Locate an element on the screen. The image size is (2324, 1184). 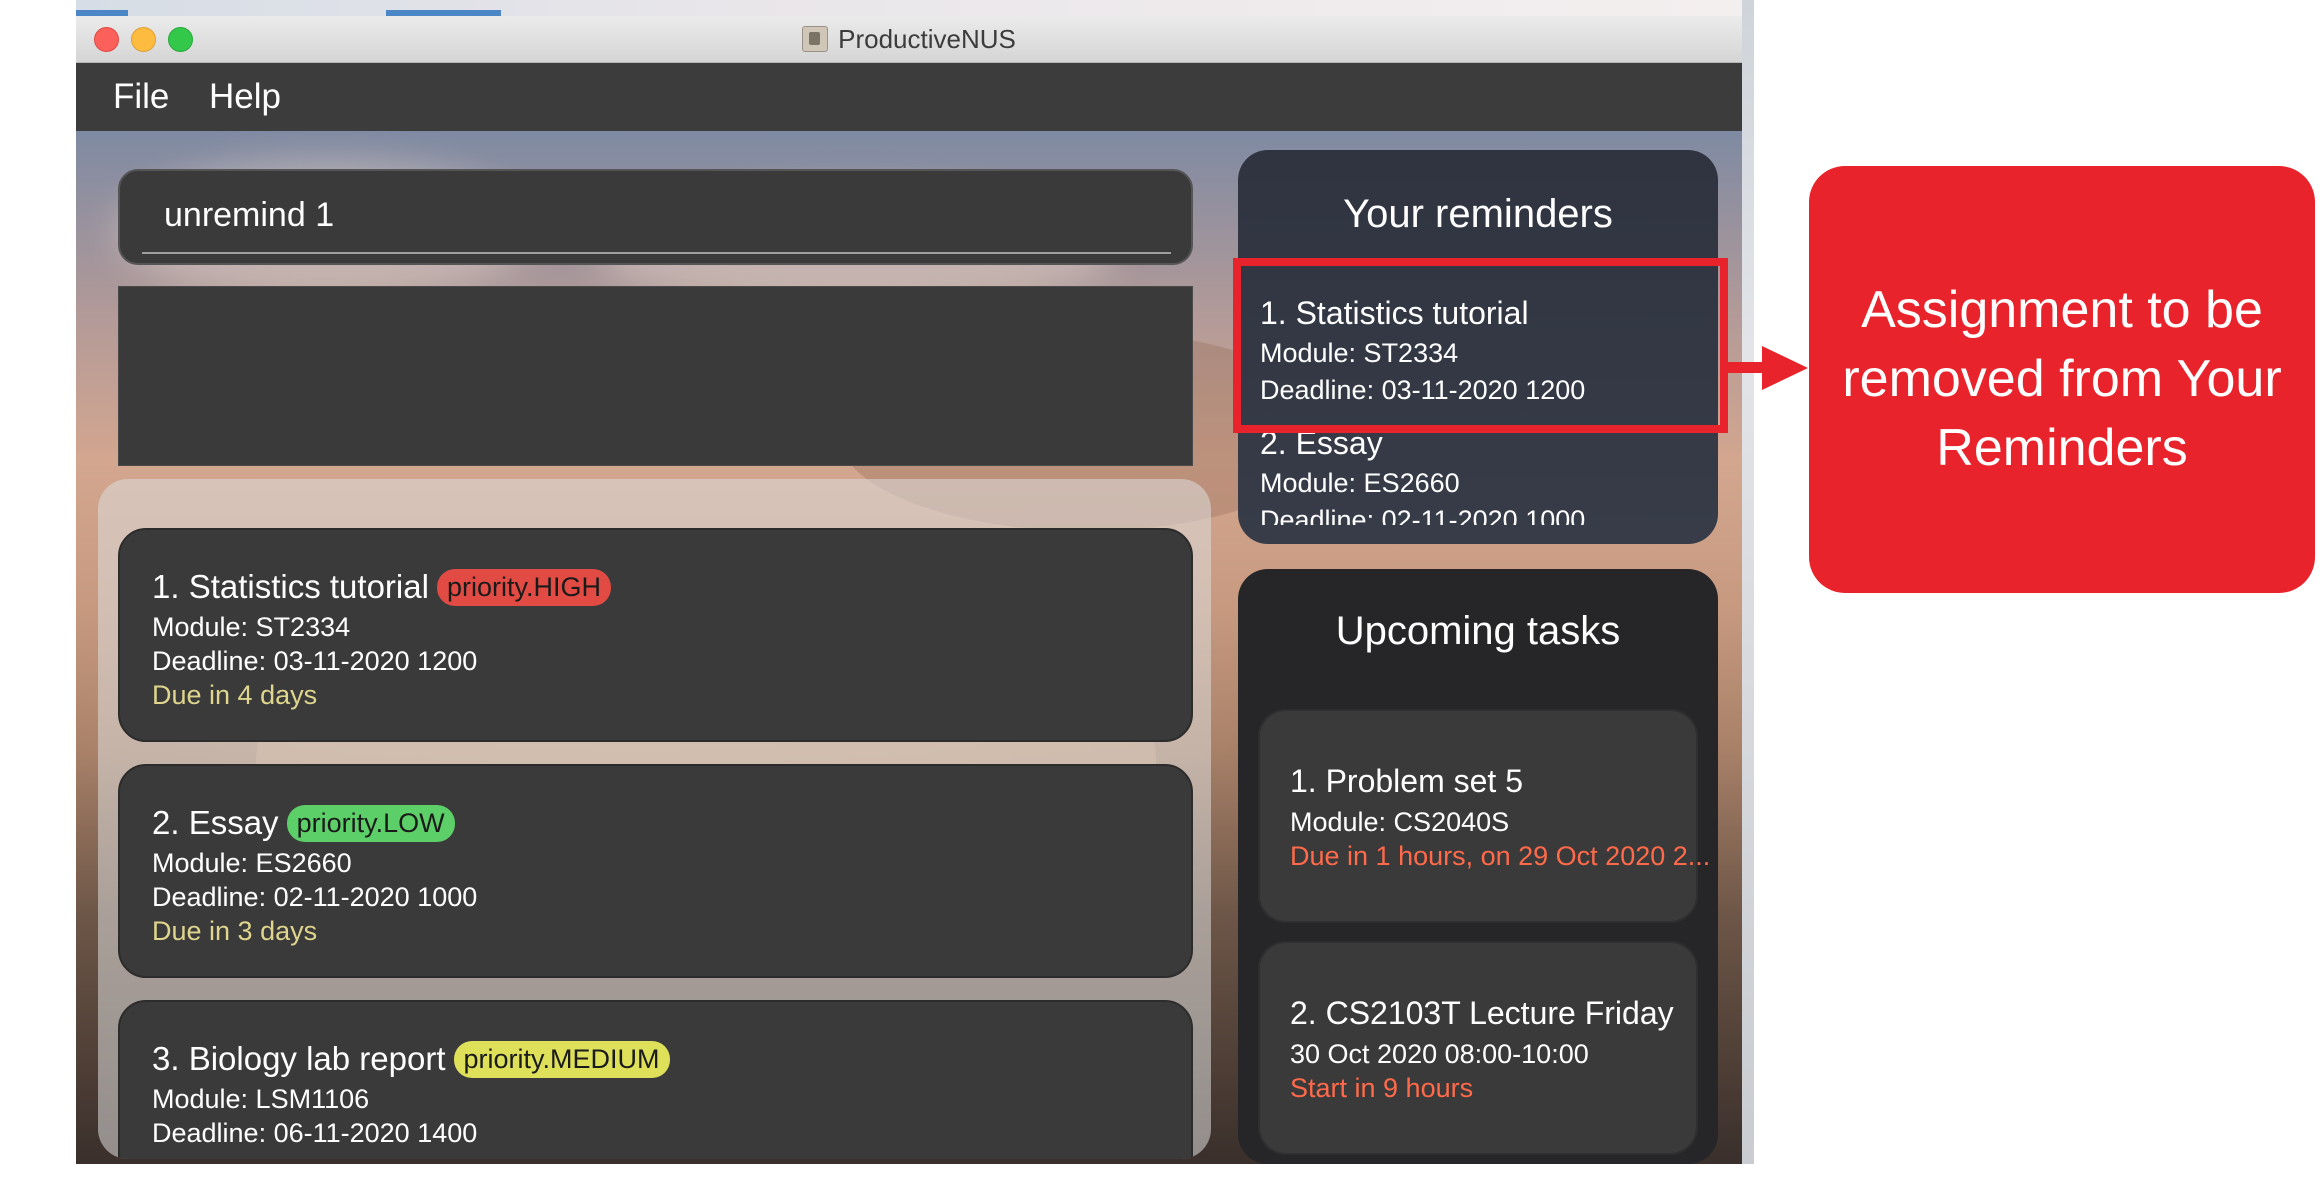
assignment-deadline: Deadline: 02-11-2020 1000 is located at coordinates (315, 897).